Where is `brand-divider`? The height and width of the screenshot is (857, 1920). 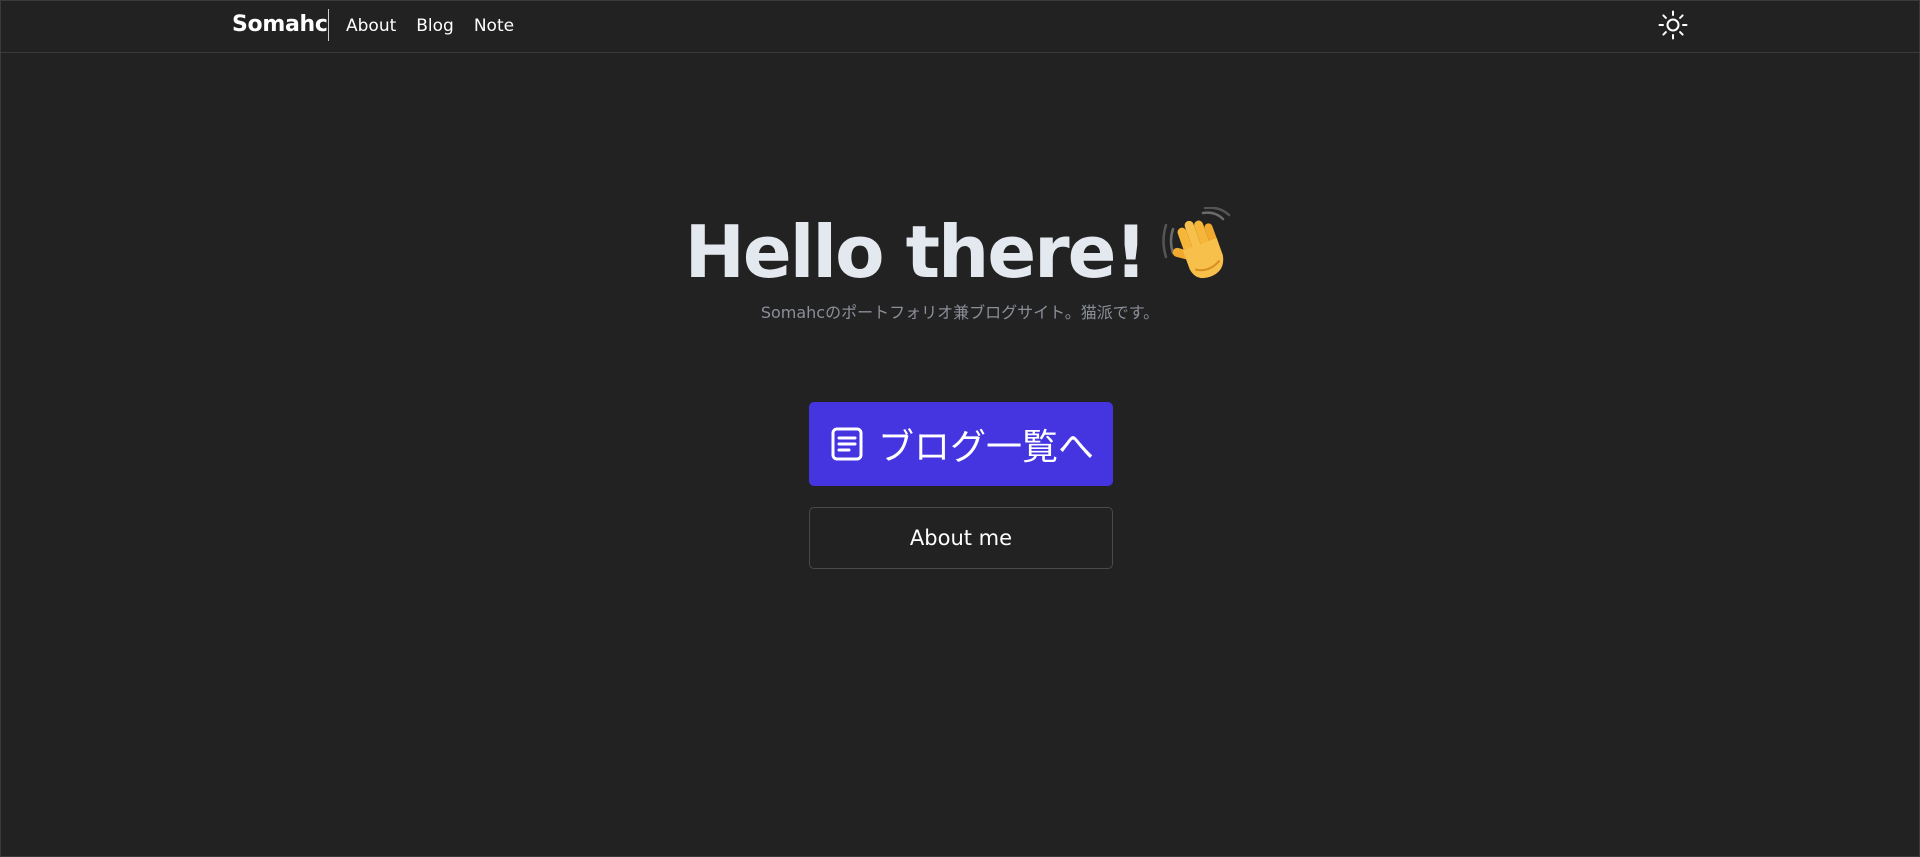 brand-divider is located at coordinates (328, 25).